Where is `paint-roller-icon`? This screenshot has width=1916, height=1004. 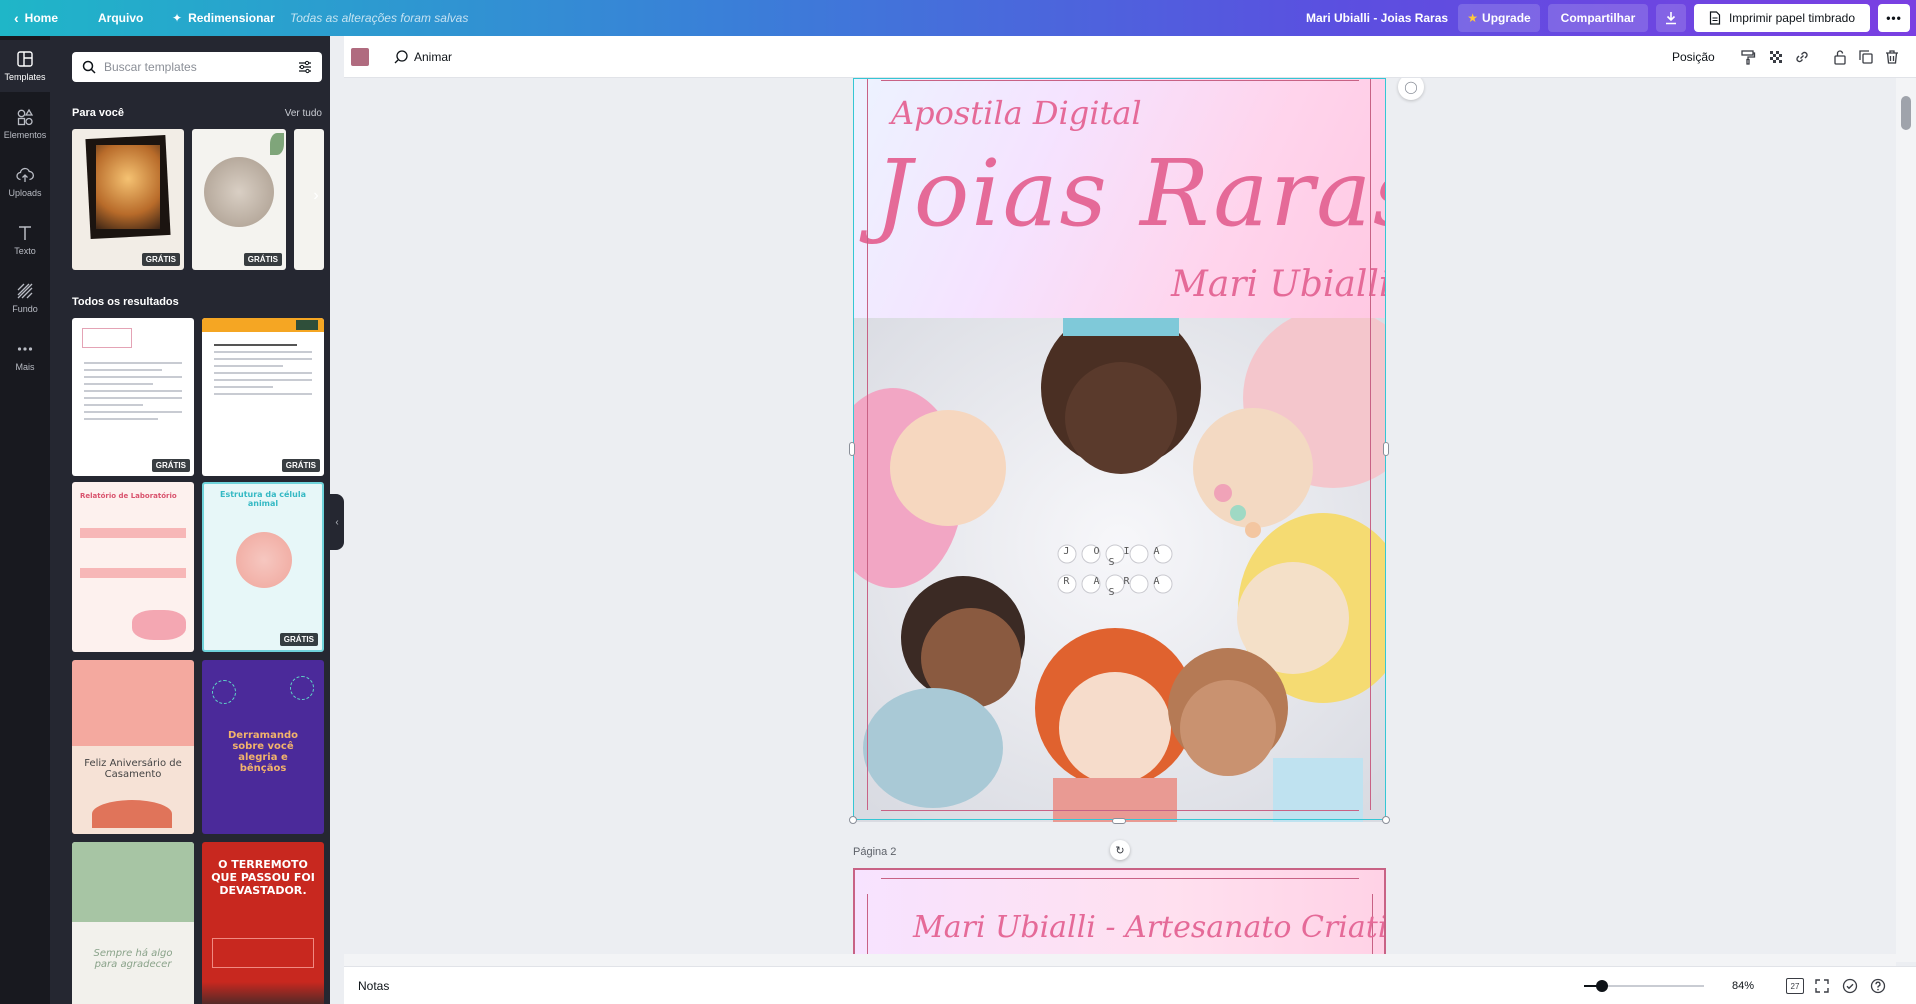
paint-roller-icon is located at coordinates (1748, 57).